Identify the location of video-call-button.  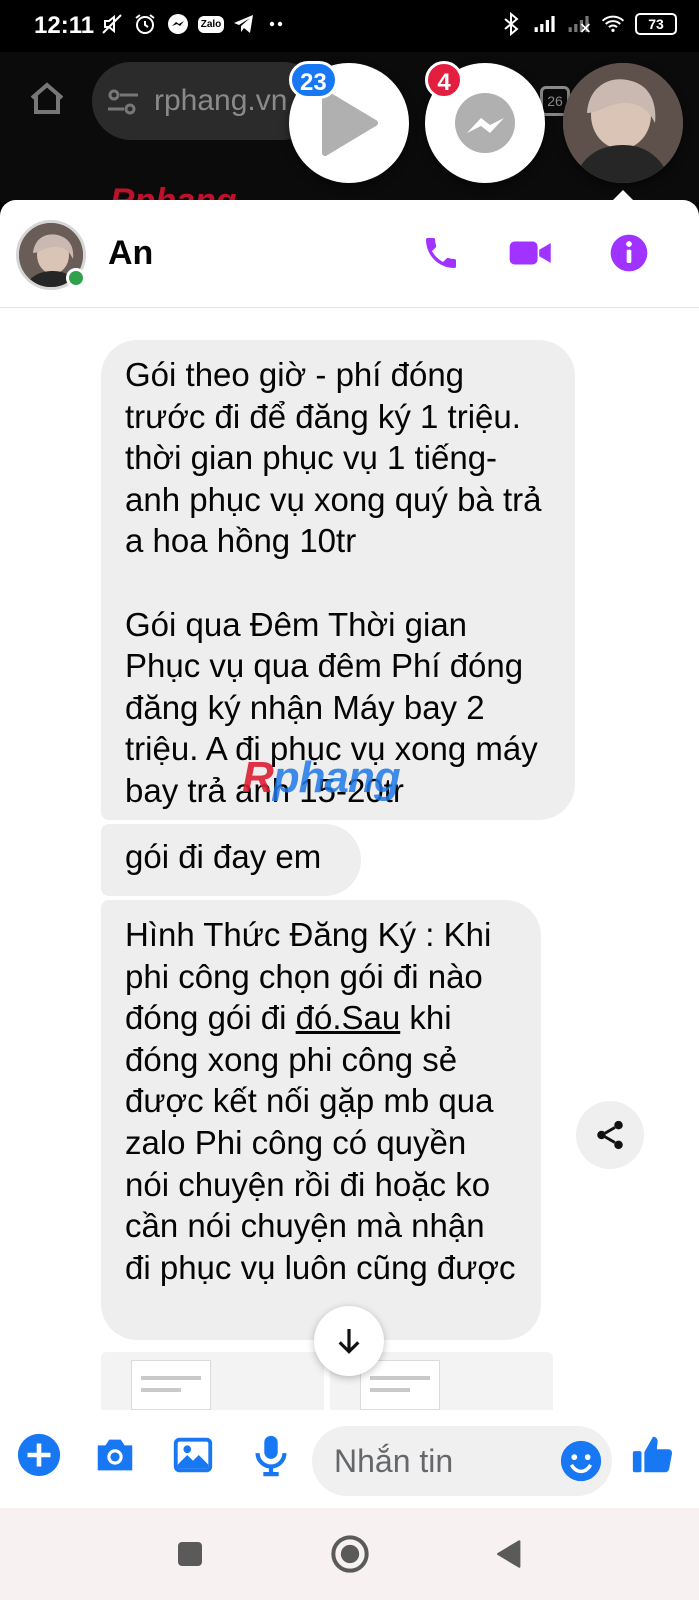
(531, 253).